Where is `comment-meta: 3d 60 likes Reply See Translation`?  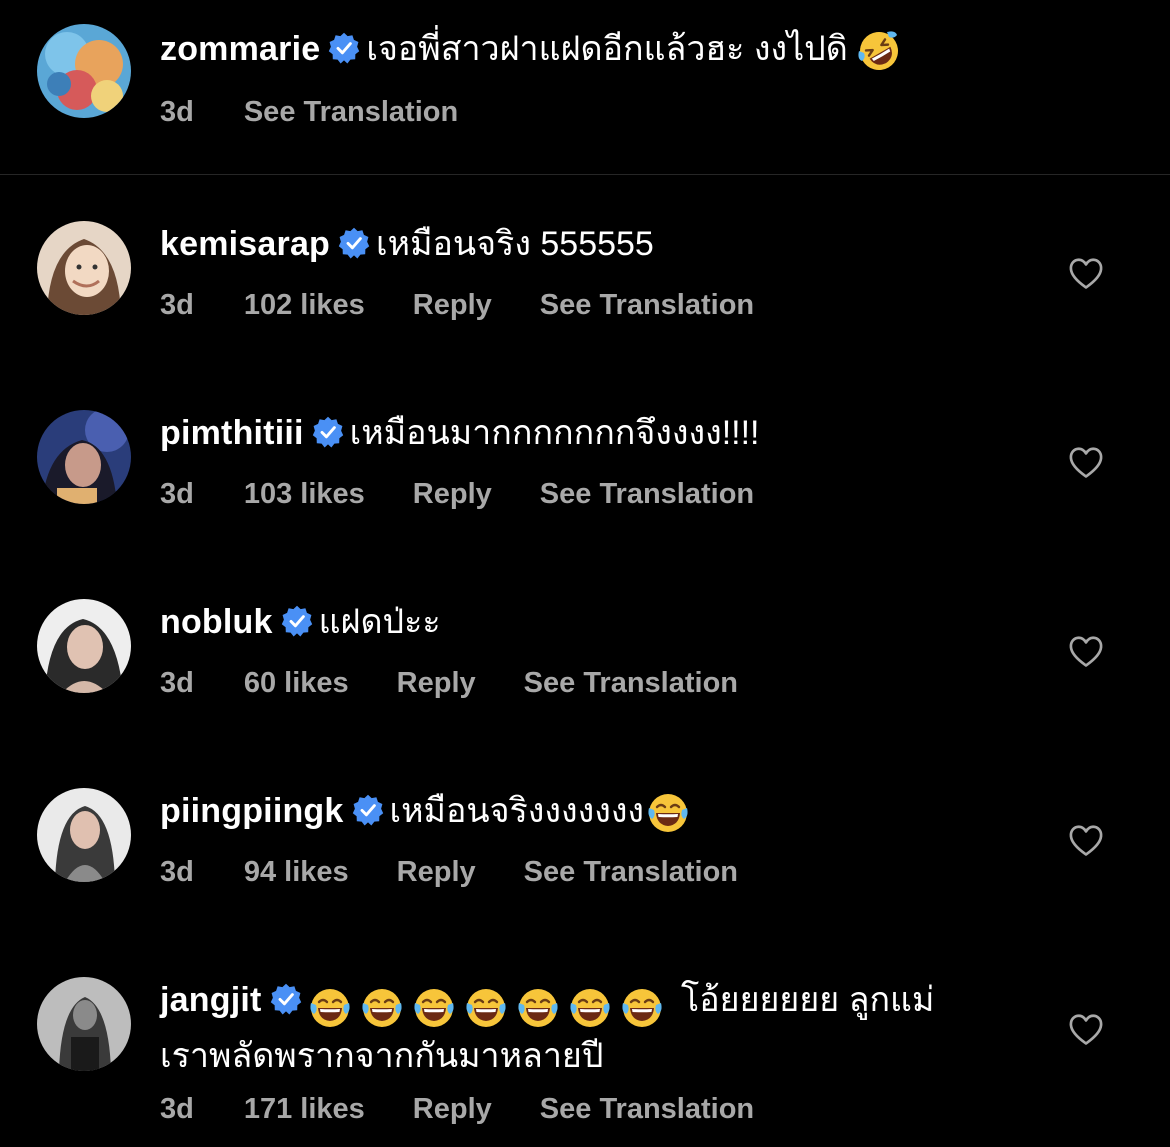
comment-meta: 3d 60 likes Reply See Translation is located at coordinates (473, 683).